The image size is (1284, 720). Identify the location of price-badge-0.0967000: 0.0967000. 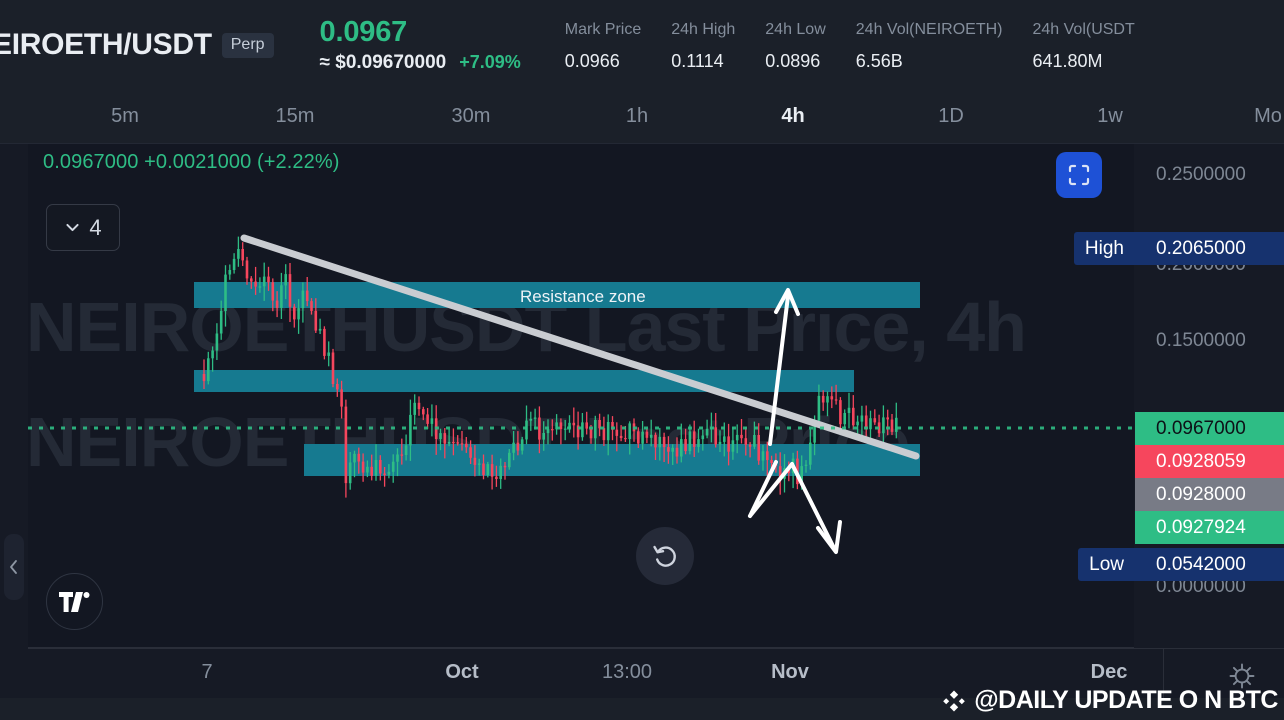
(1209, 428).